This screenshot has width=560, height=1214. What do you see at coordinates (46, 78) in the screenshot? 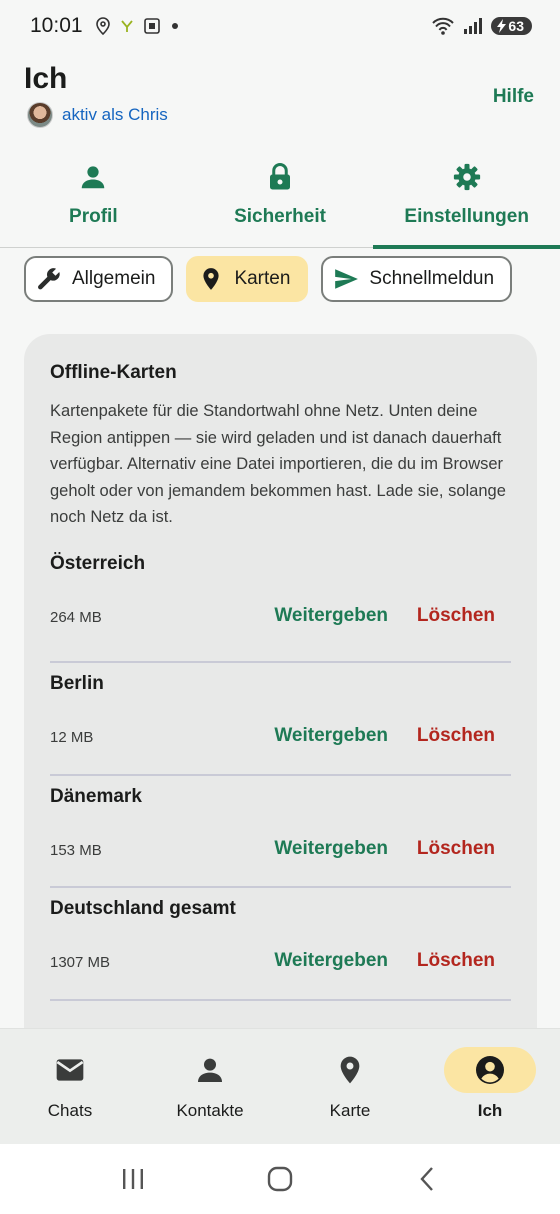
I see `page-title: Ich` at bounding box center [46, 78].